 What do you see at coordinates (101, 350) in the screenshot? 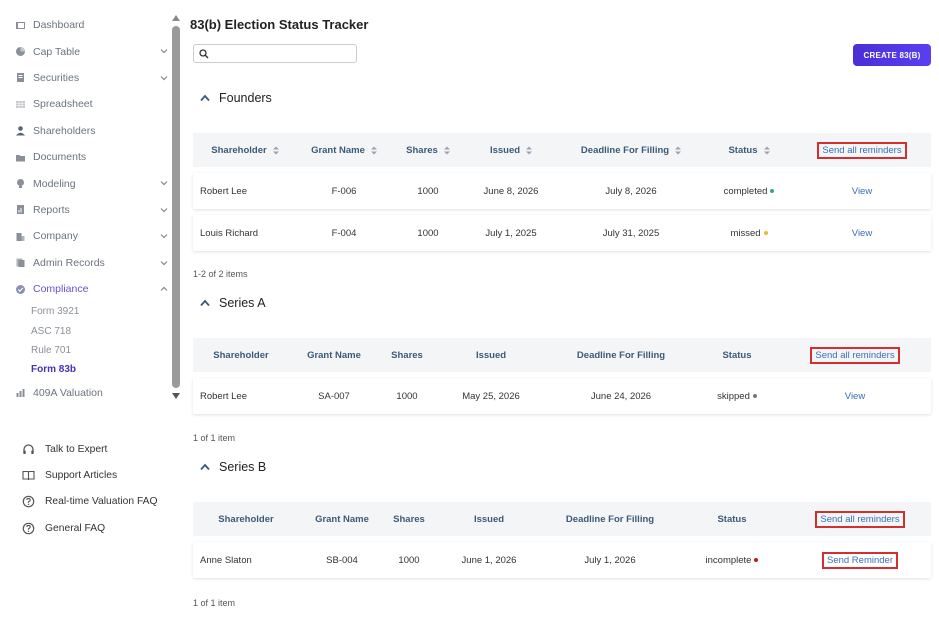
I see `sidebar-subitem-rule-701: Rule 701` at bounding box center [101, 350].